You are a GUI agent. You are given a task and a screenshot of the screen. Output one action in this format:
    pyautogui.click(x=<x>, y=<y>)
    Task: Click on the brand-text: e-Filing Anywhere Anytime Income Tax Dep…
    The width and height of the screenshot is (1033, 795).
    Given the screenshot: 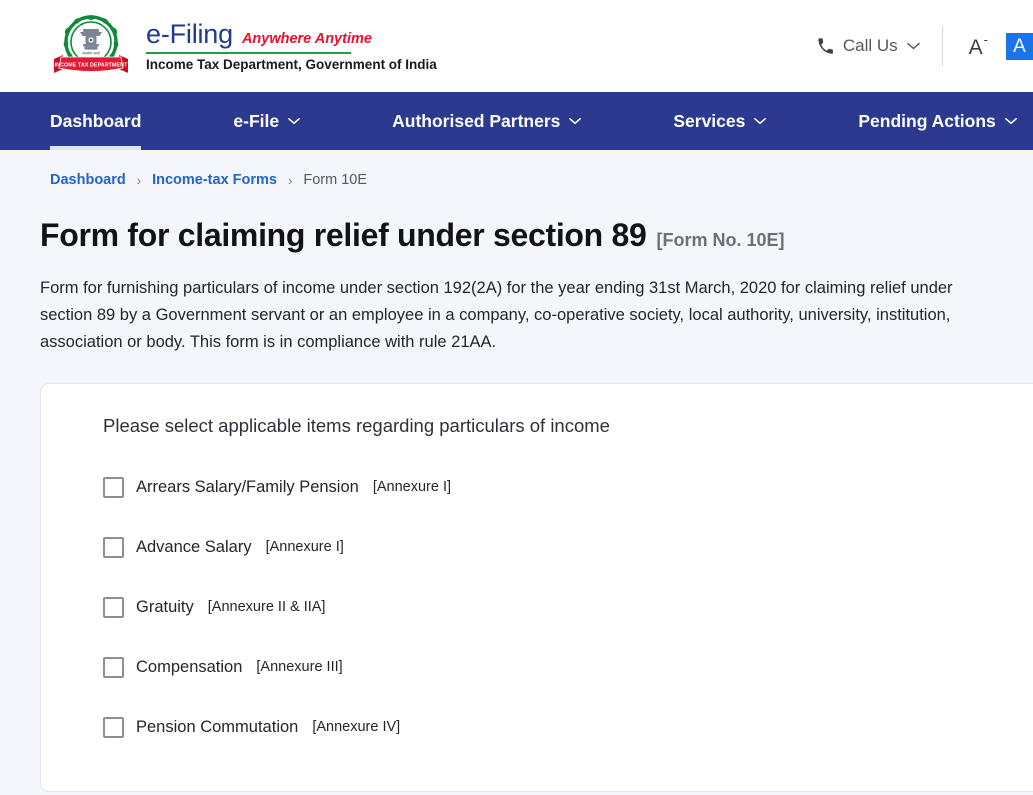 What is the action you would take?
    pyautogui.click(x=291, y=46)
    